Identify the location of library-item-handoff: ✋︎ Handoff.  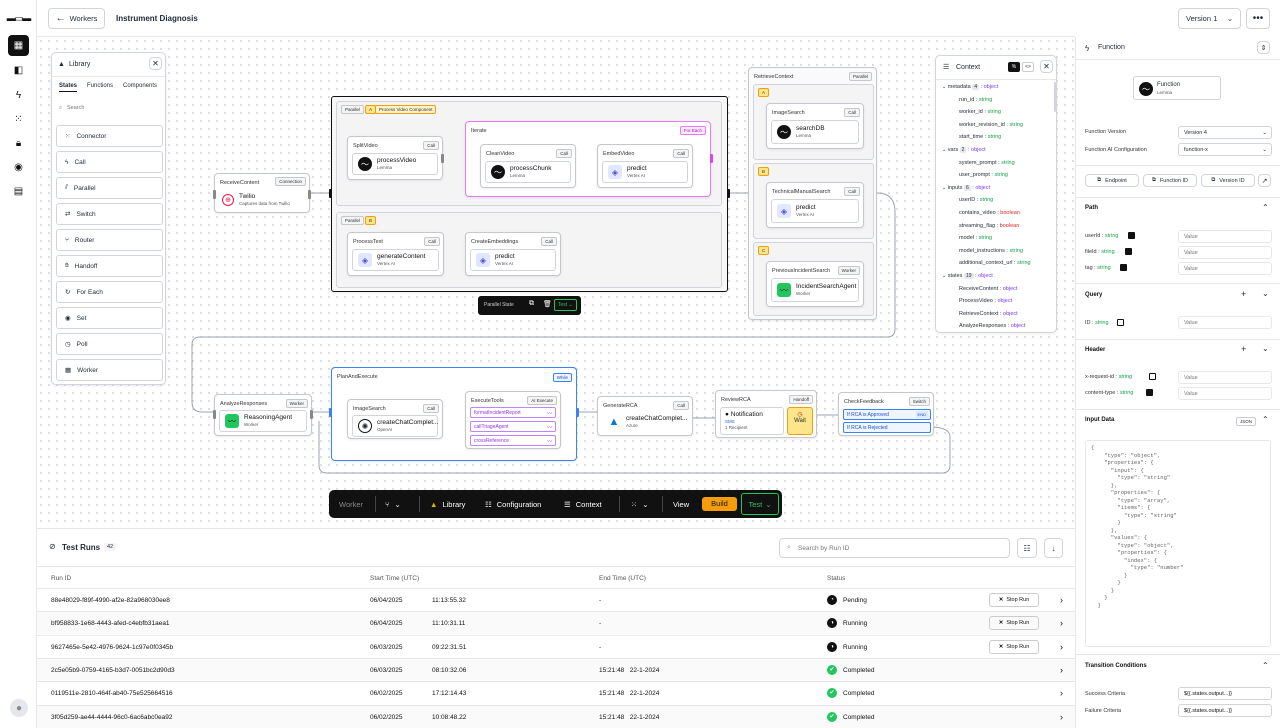
(109, 266).